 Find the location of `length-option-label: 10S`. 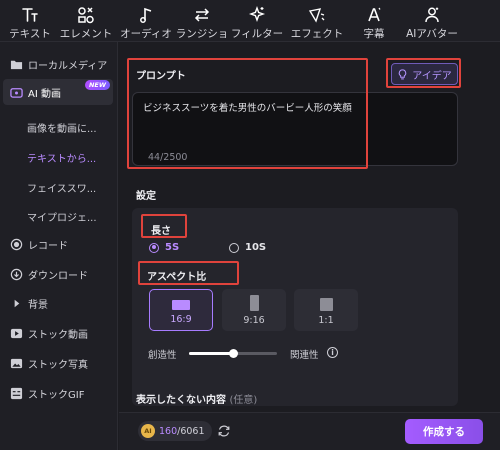

length-option-label: 10S is located at coordinates (256, 247).